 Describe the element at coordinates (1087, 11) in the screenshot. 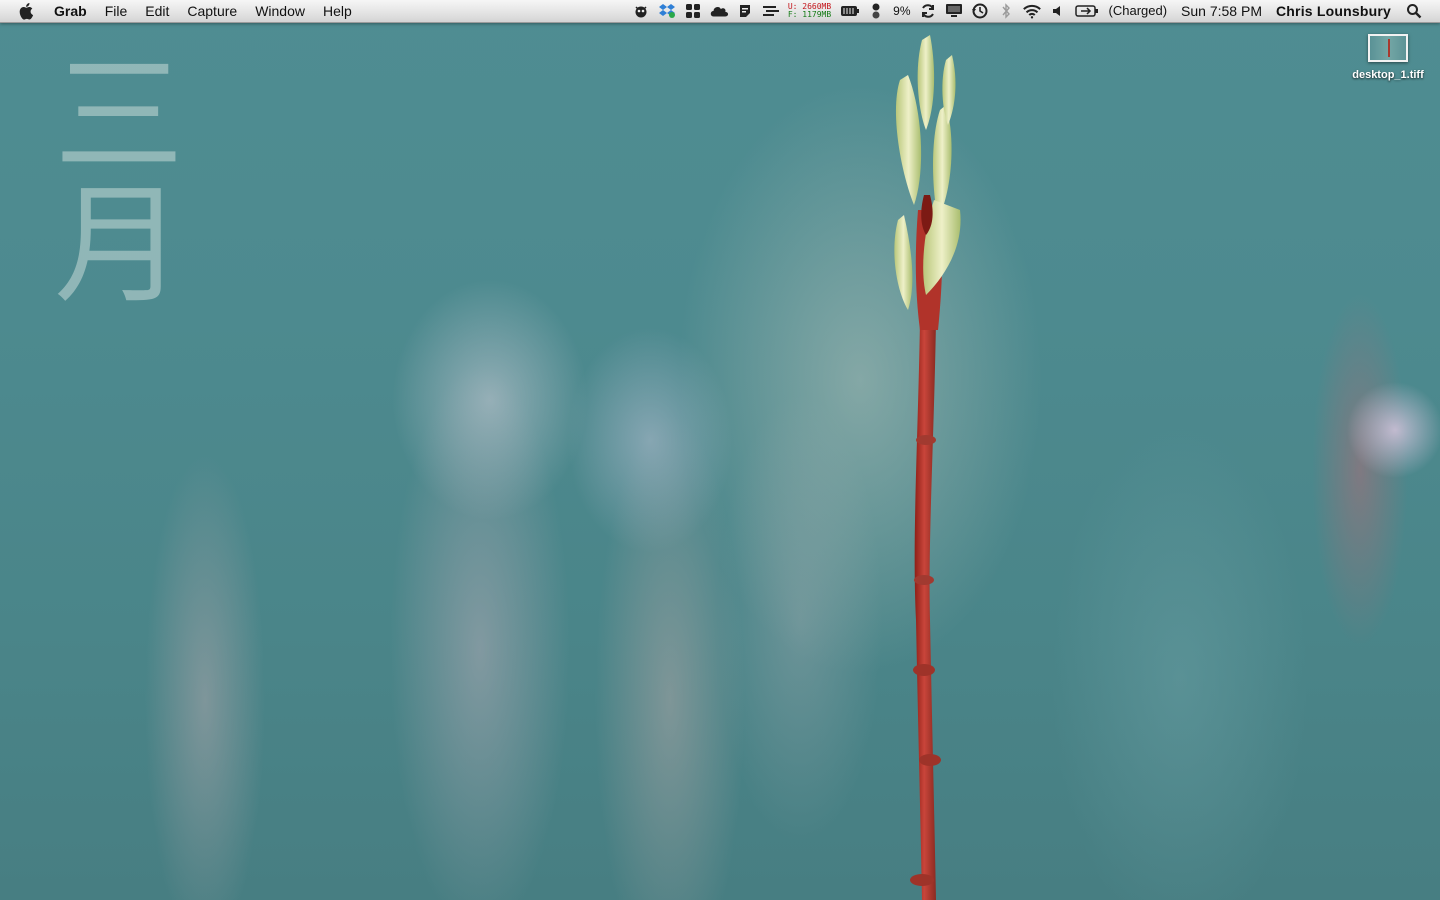

I see `battery-icon` at that location.